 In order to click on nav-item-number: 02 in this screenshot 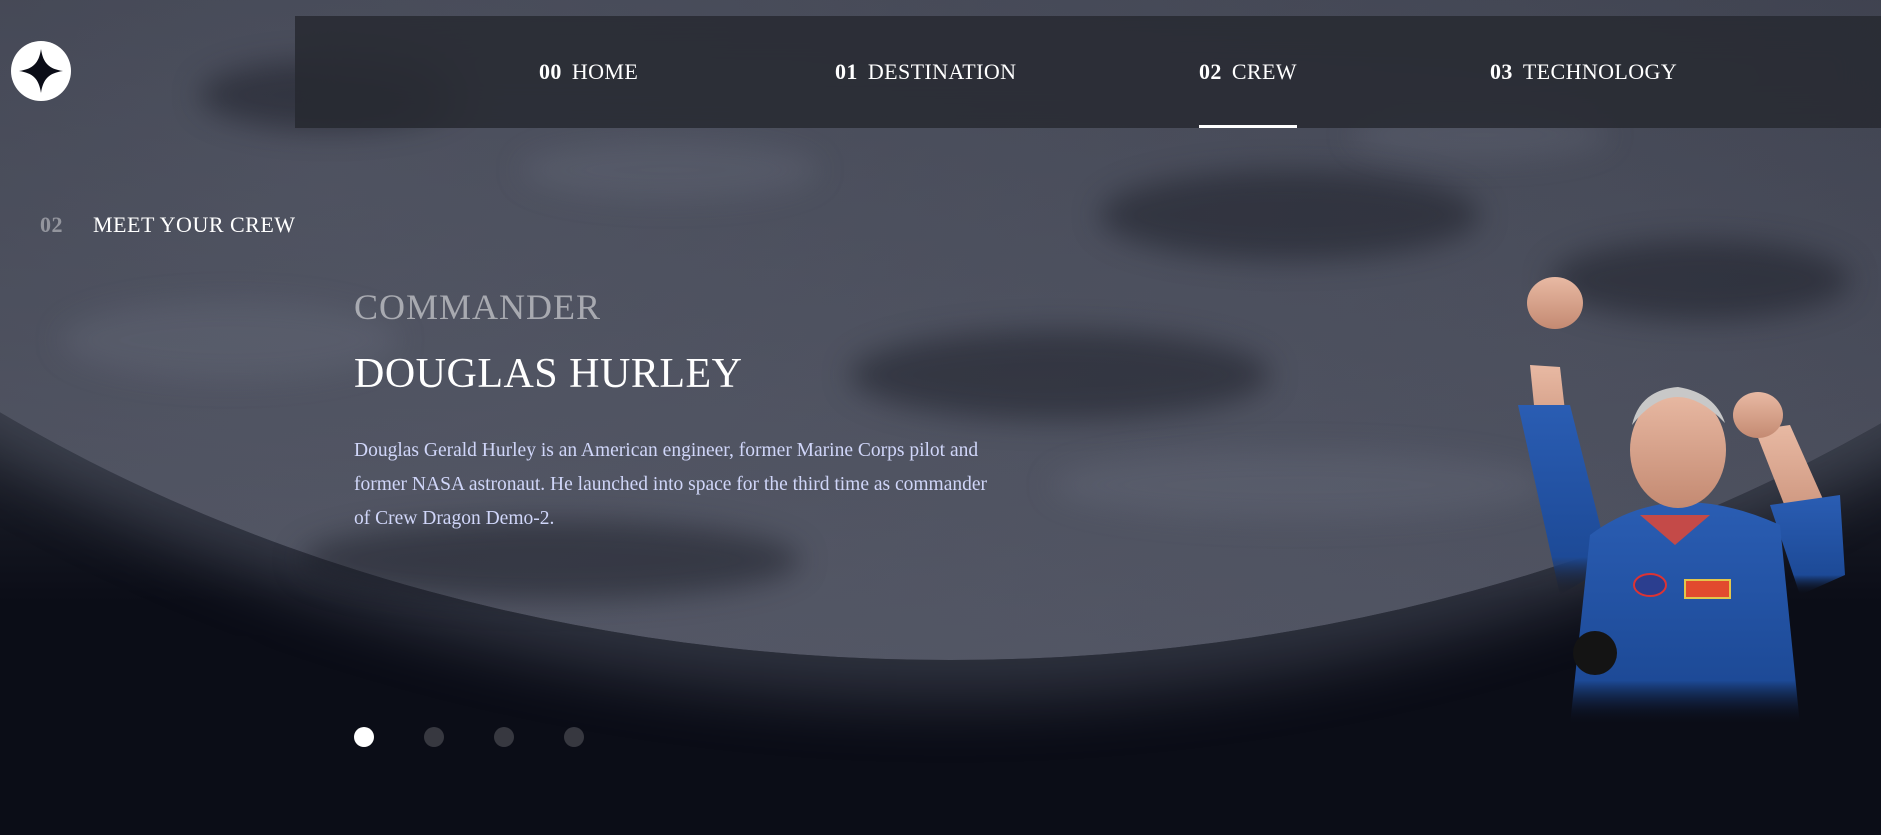, I will do `click(1210, 71)`.